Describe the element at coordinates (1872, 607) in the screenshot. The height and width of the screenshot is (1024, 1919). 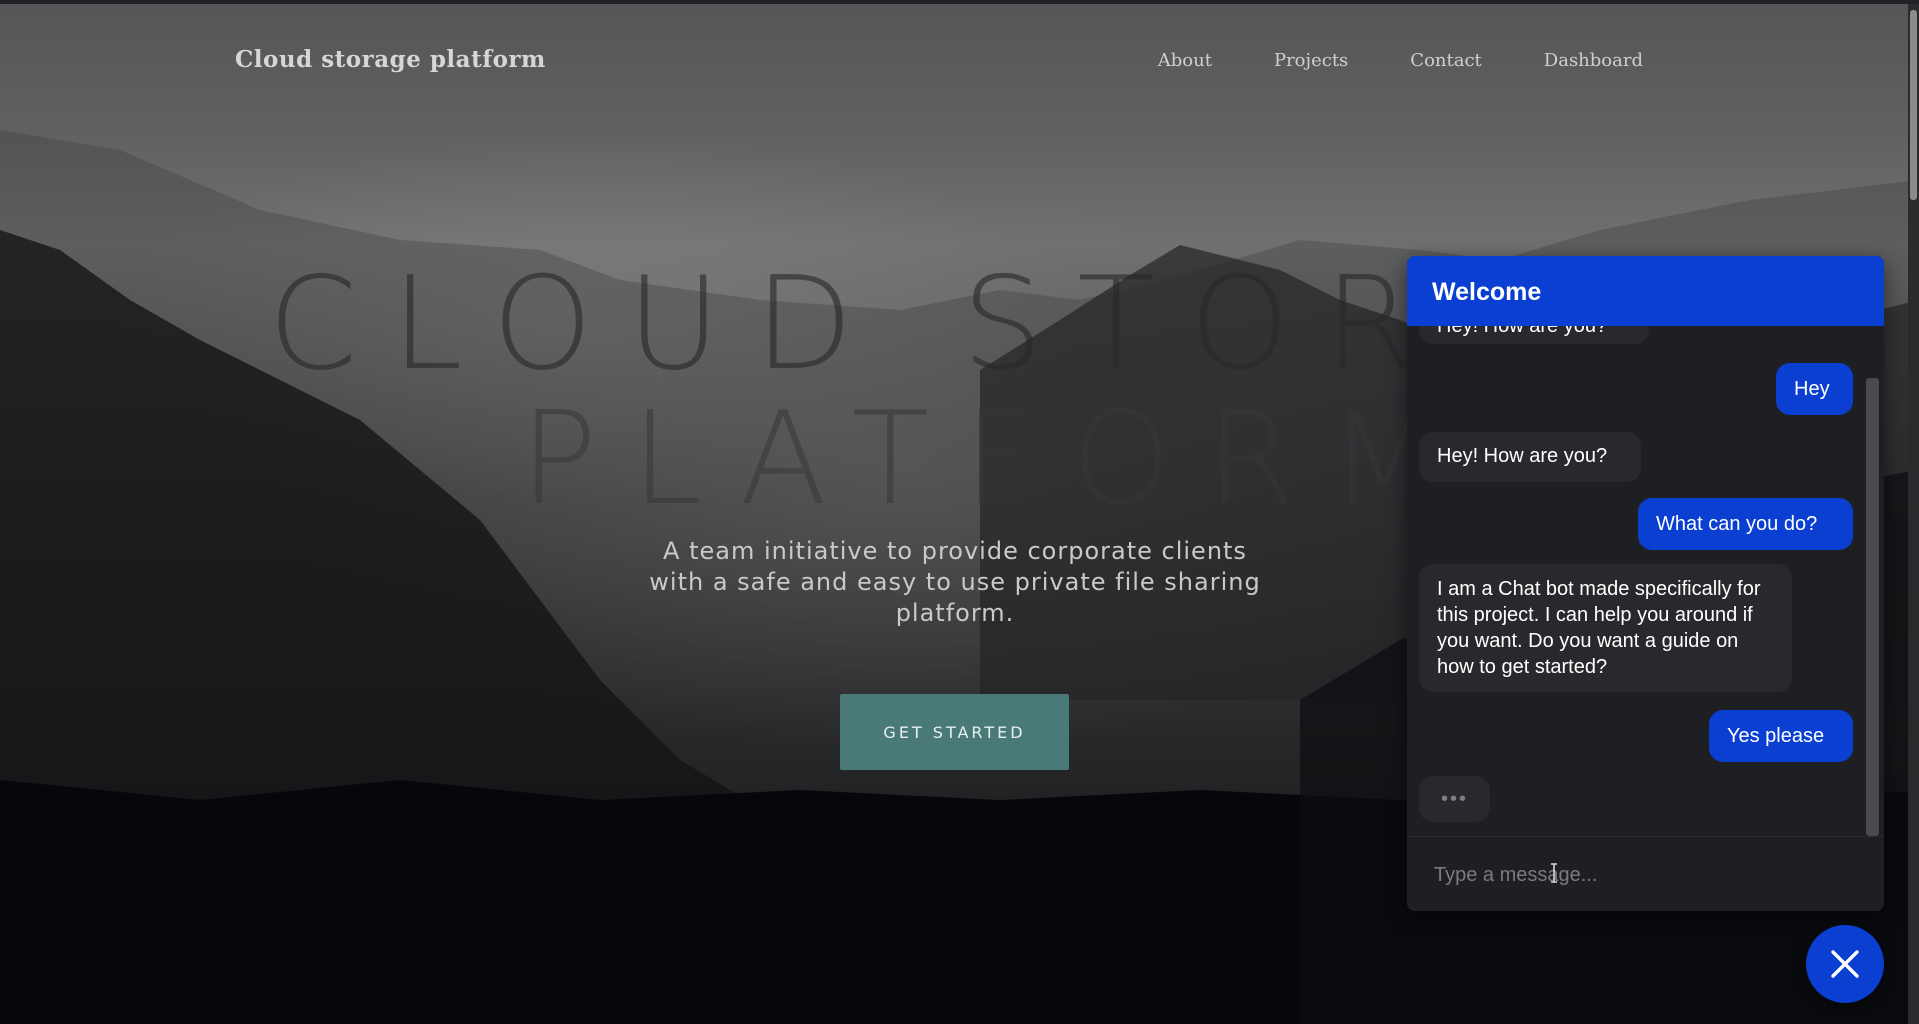
I see `chat-scrollbar-thumb` at that location.